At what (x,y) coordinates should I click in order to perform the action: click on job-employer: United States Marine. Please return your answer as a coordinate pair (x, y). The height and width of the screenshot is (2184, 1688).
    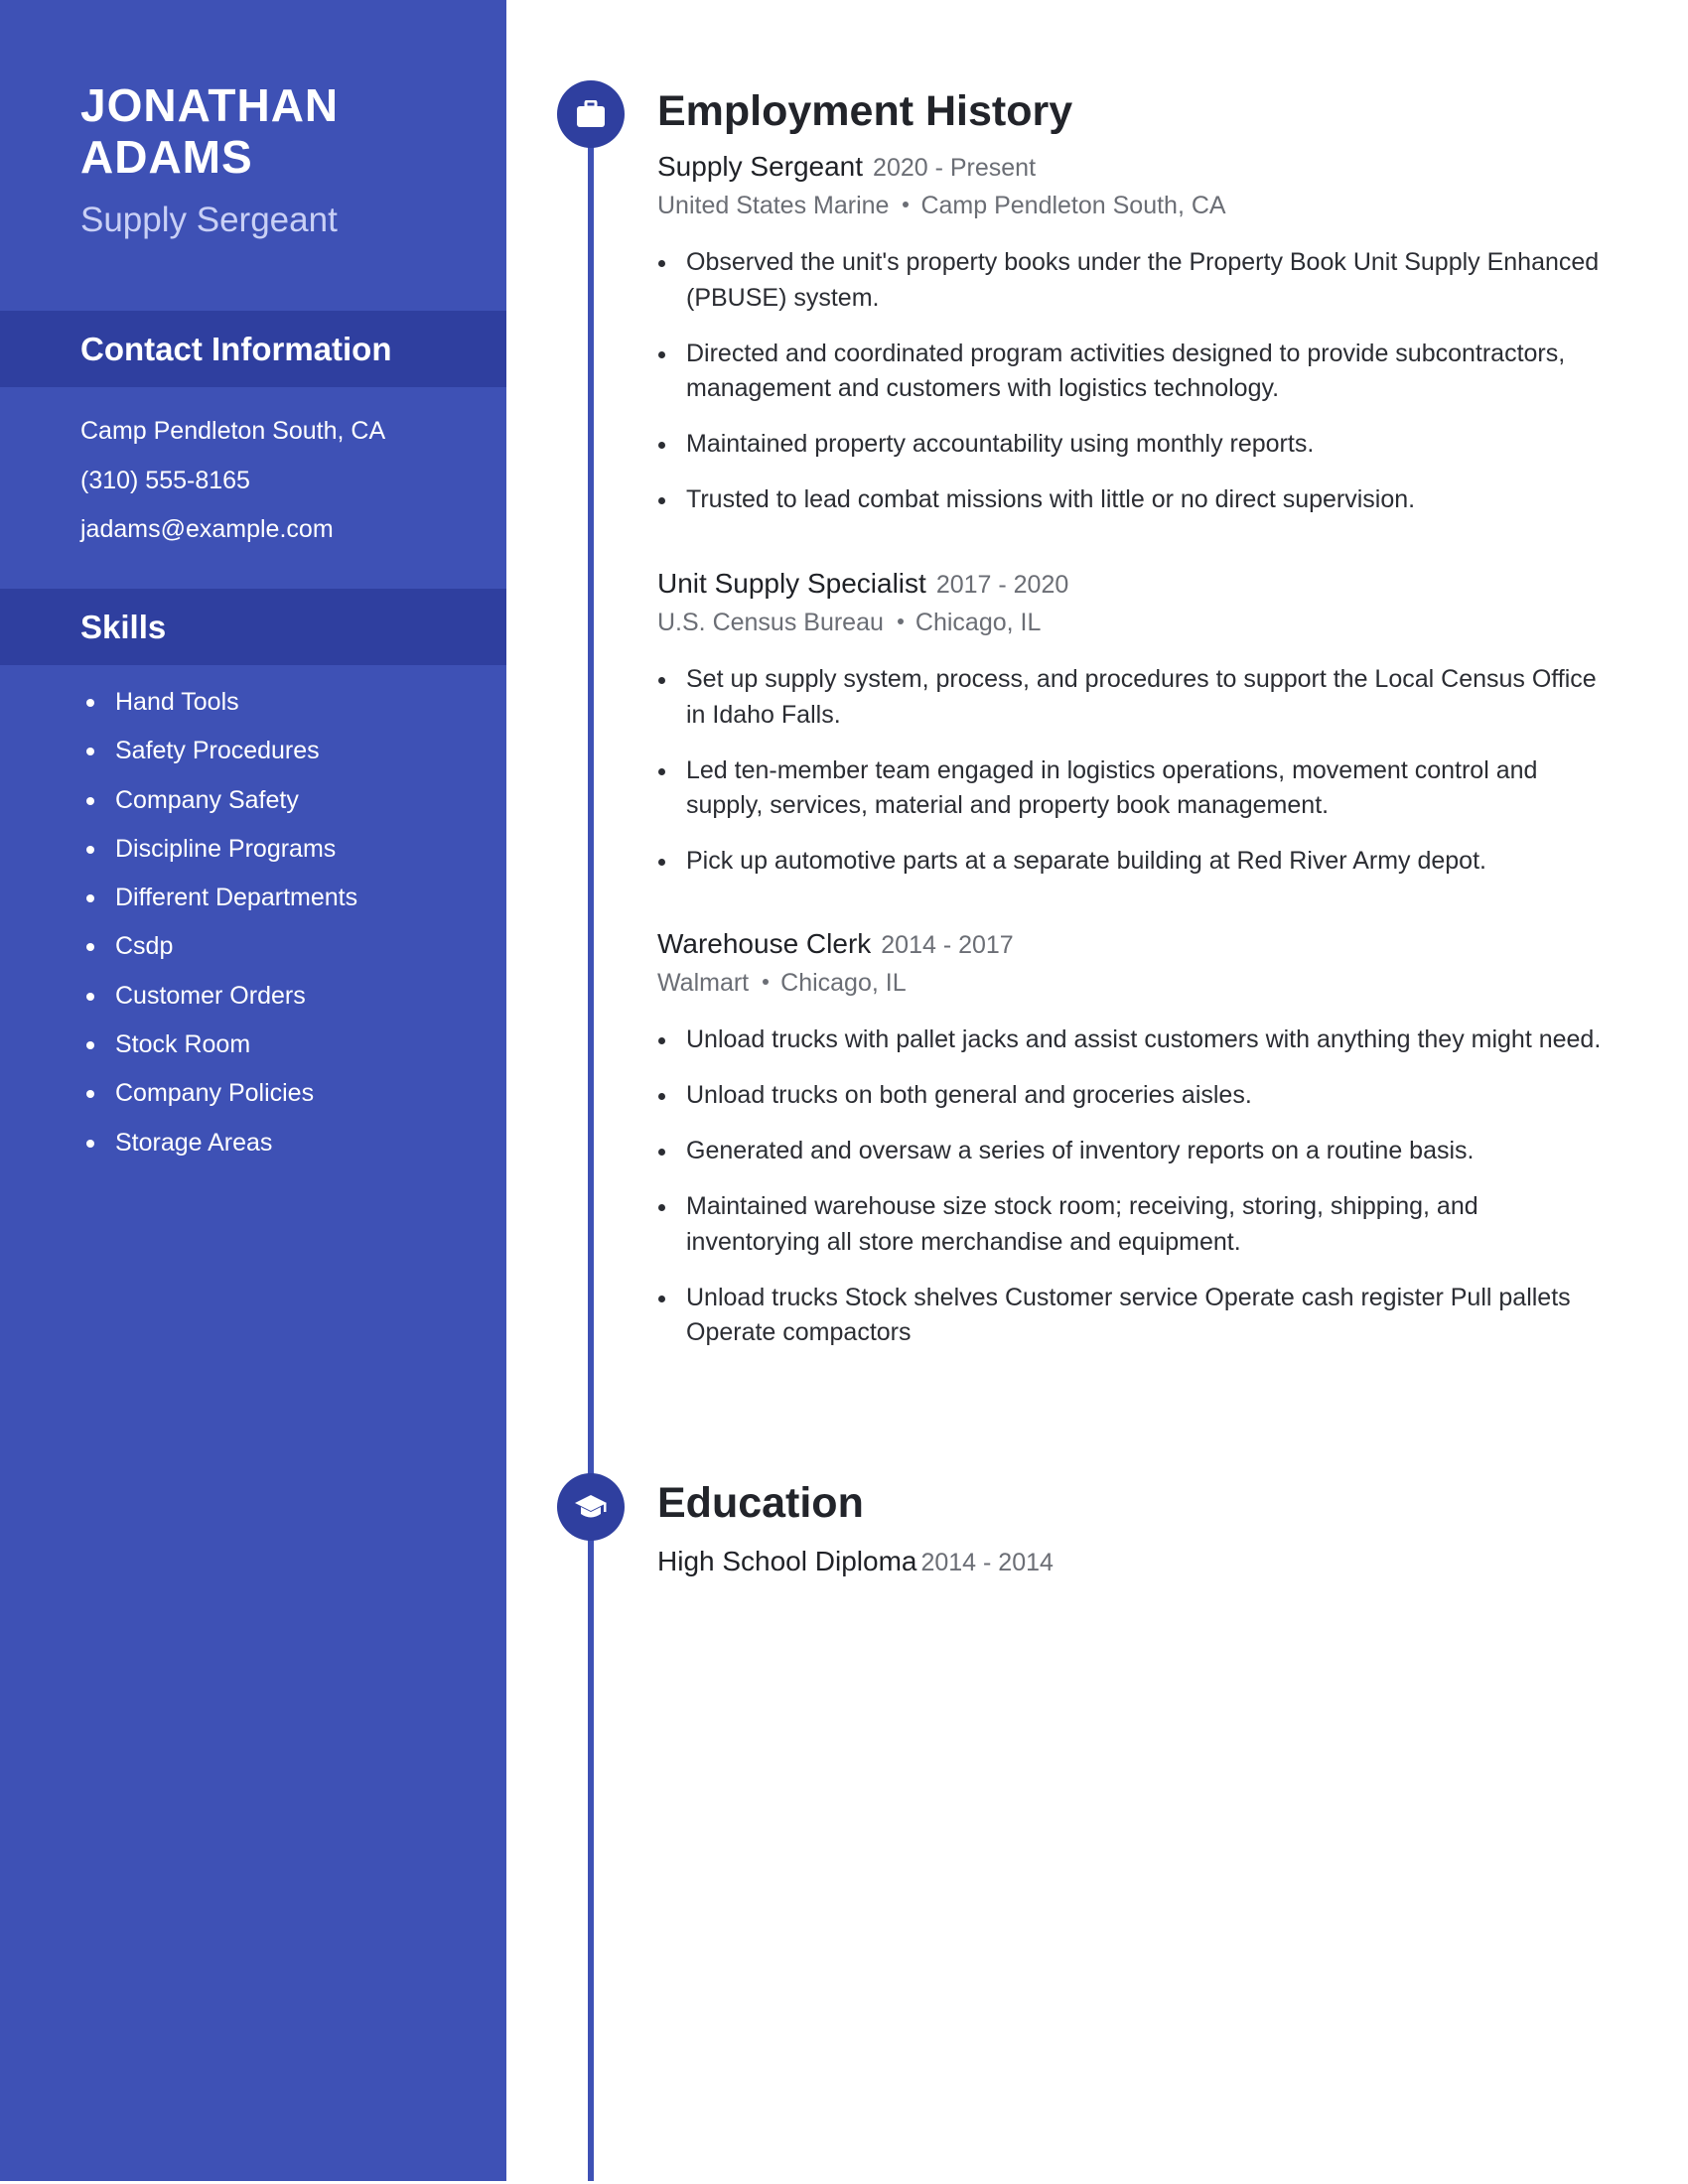
    Looking at the image, I should click on (773, 205).